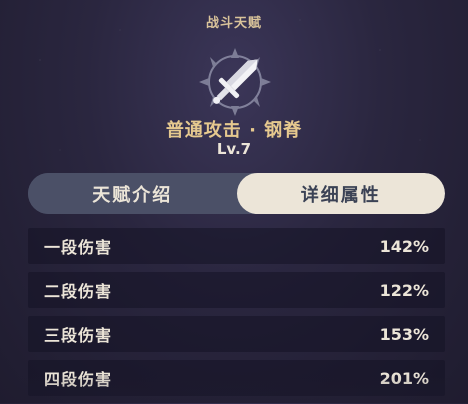 This screenshot has width=468, height=404. Describe the element at coordinates (236, 378) in the screenshot. I see `stat-row: 四段伤害 201%` at that location.